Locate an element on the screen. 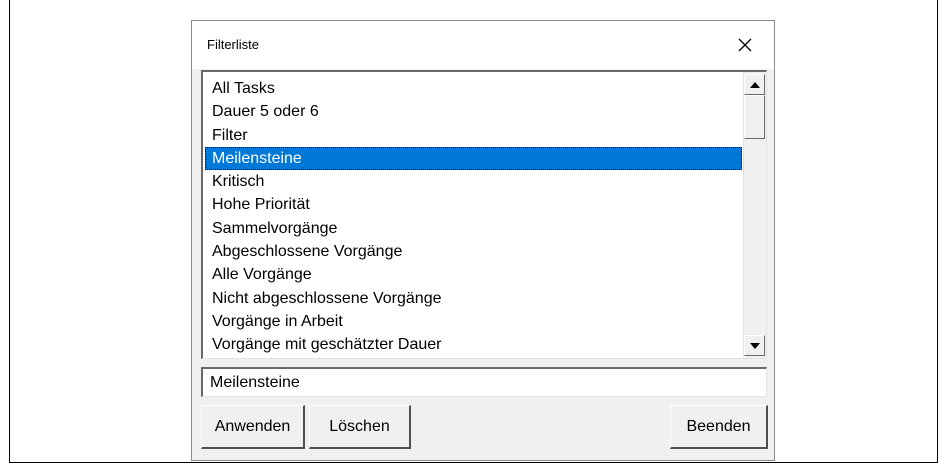  list-item: Alle Vorgänge is located at coordinates (473, 274).